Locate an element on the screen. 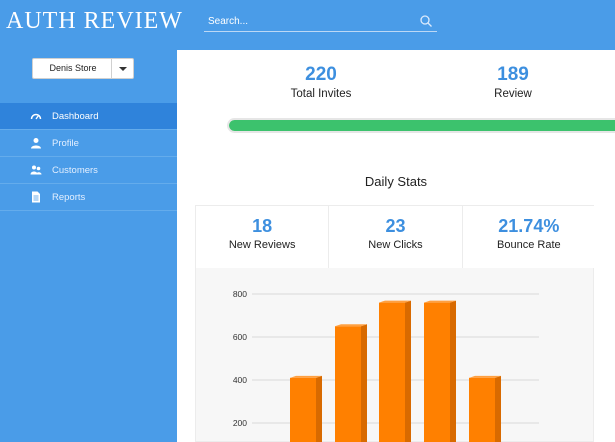 This screenshot has width=615, height=442. bounce-rate-value: 21.74% is located at coordinates (529, 226).